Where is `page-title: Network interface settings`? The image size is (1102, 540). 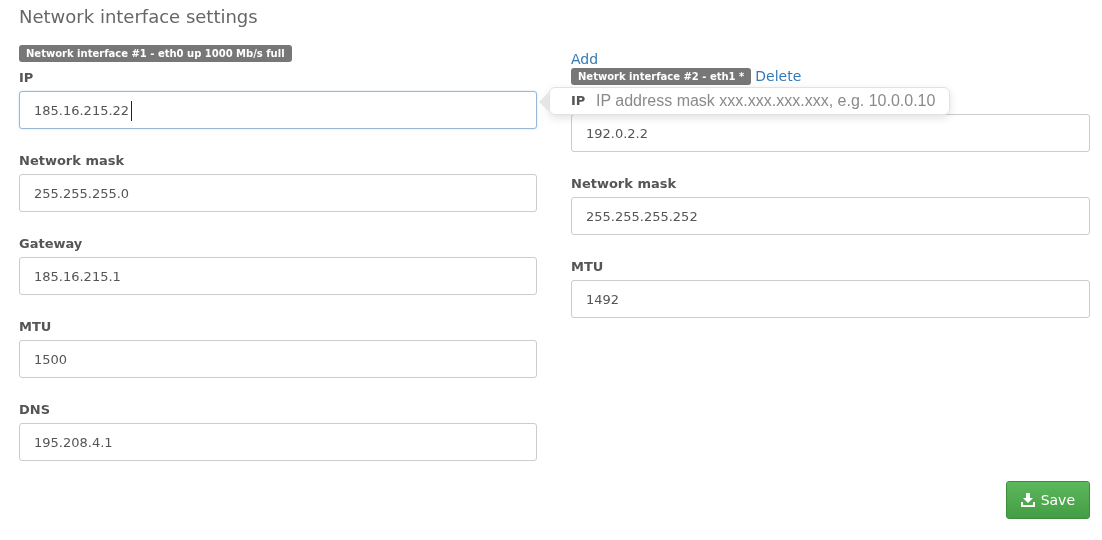
page-title: Network interface settings is located at coordinates (139, 17).